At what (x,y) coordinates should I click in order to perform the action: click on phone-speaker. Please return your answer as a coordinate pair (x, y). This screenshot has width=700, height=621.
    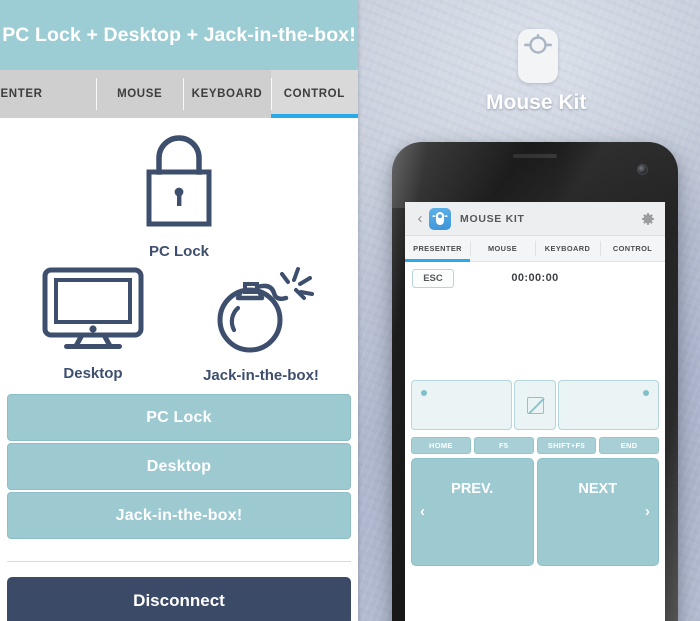
    Looking at the image, I should click on (535, 156).